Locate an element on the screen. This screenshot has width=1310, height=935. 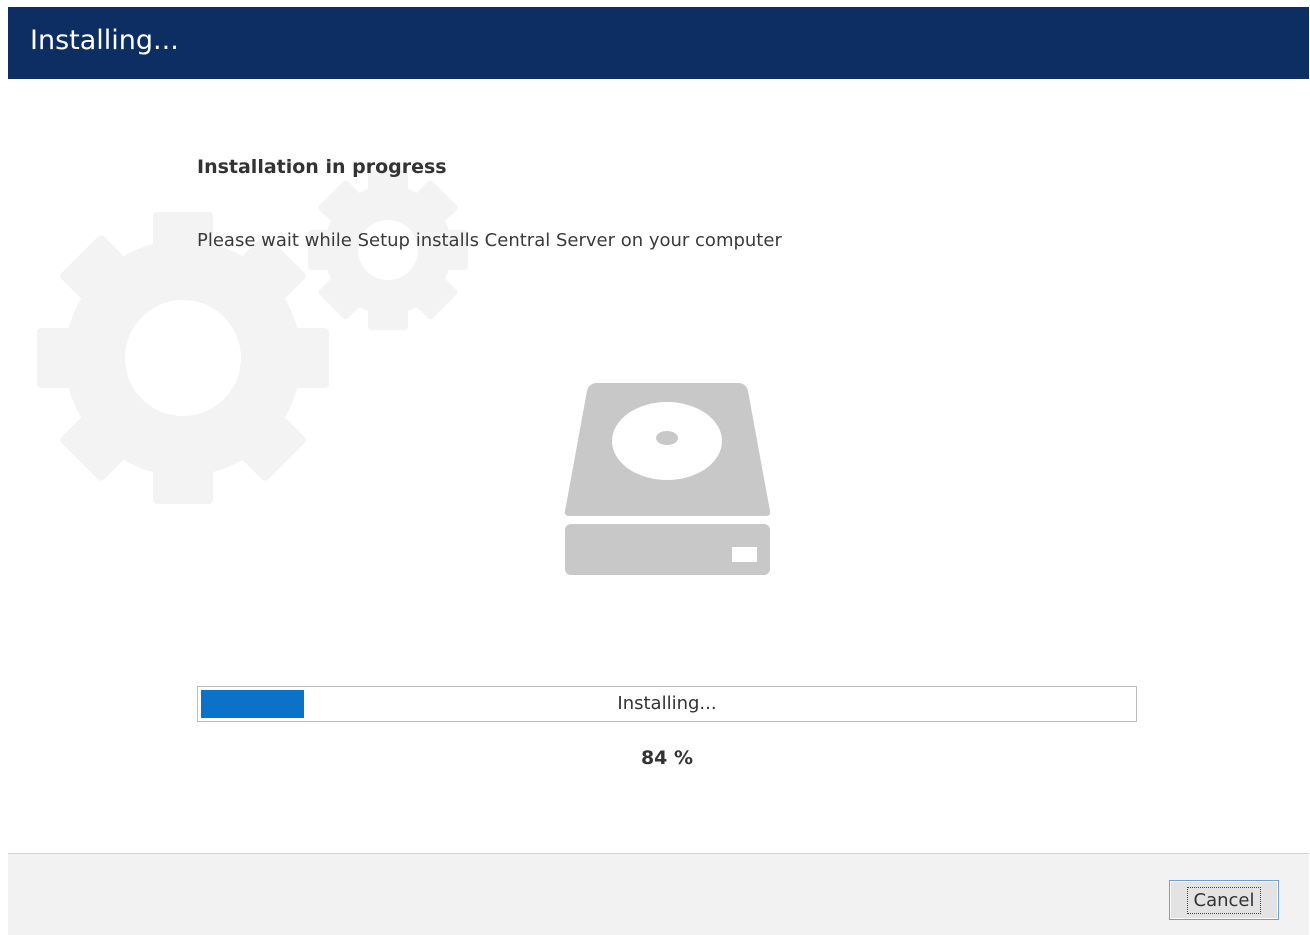
gears-icon is located at coordinates (252, 337).